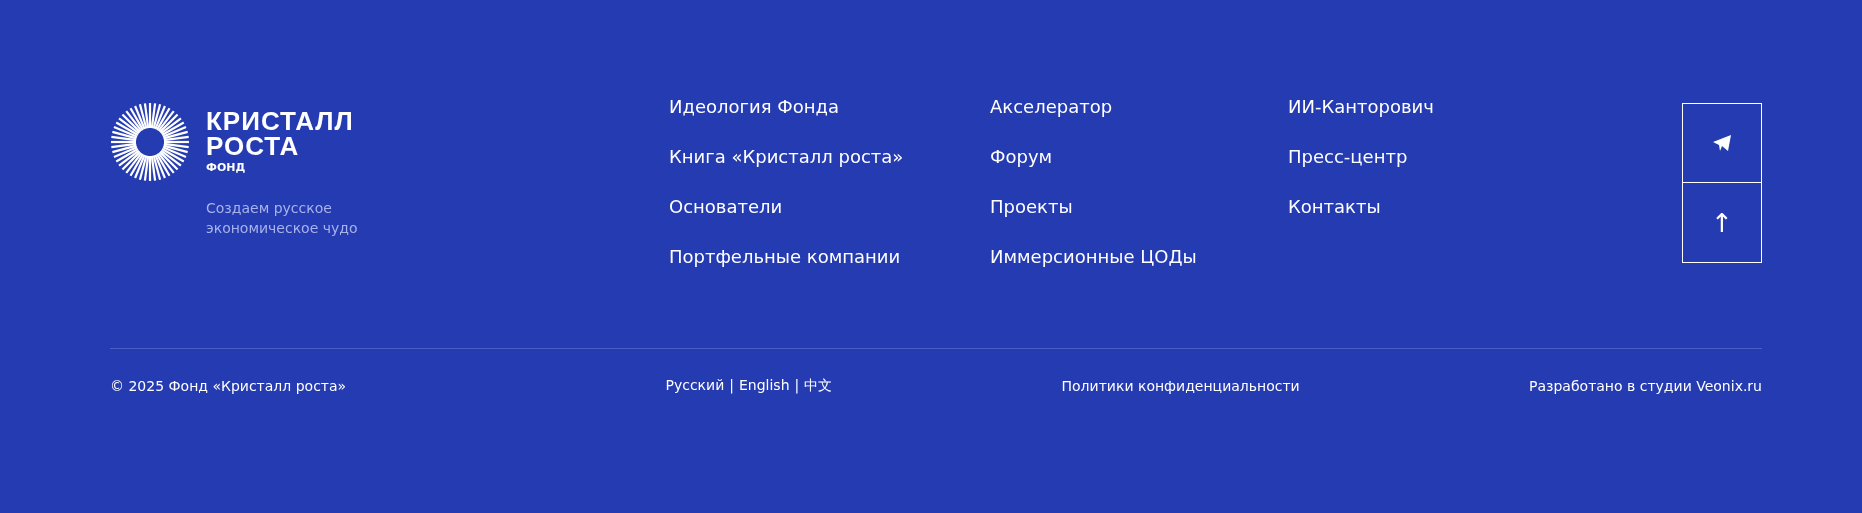 The height and width of the screenshot is (513, 1862). Describe the element at coordinates (253, 146) in the screenshot. I see `brand-name: РОСТА` at that location.